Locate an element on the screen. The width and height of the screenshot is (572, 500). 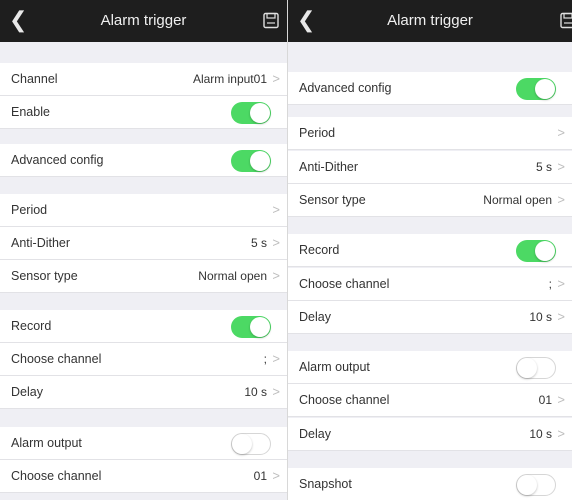
channel-row: Channel Alarm input01 > is located at coordinates (143, 79).